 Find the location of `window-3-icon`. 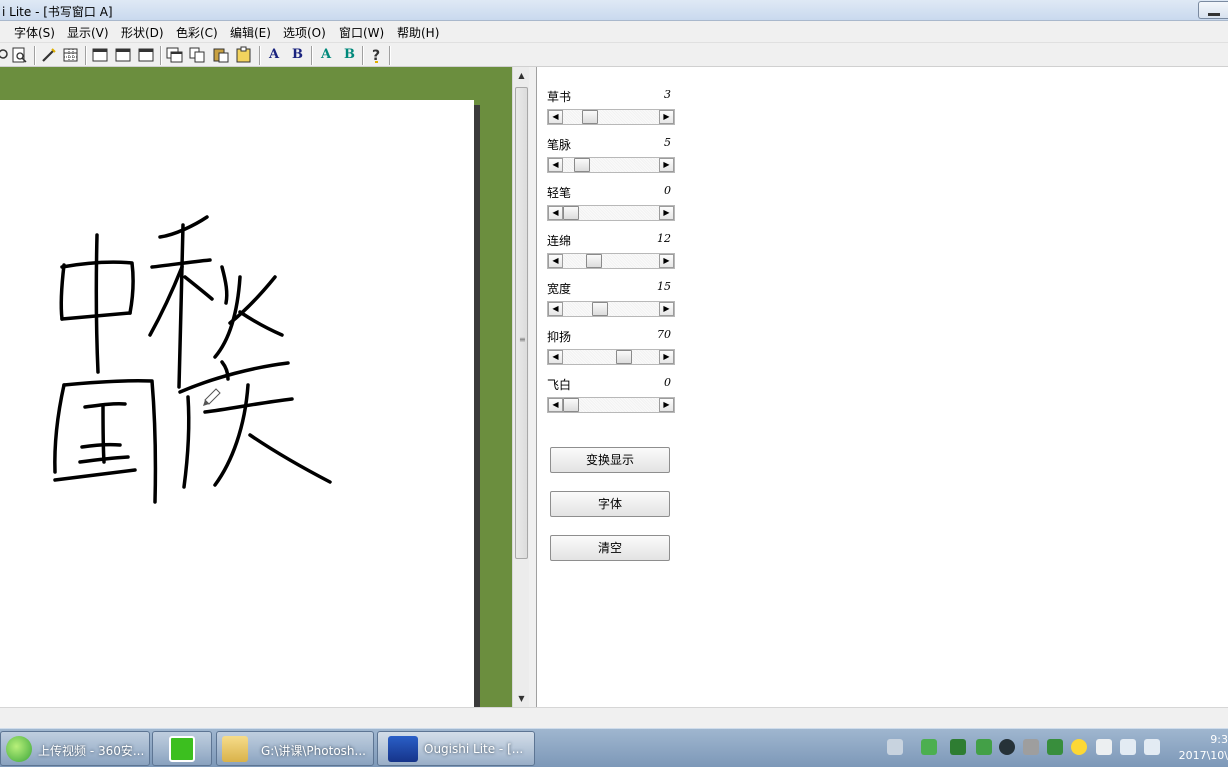

window-3-icon is located at coordinates (146, 55).